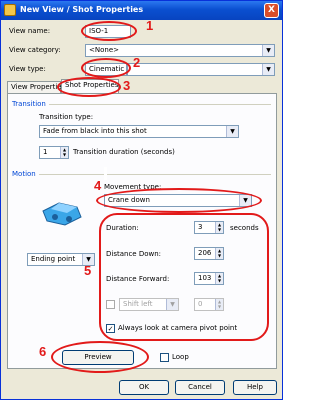 This screenshot has height=400, width=320. I want to click on always-look-label: Always look at camera pivot point, so click(178, 328).